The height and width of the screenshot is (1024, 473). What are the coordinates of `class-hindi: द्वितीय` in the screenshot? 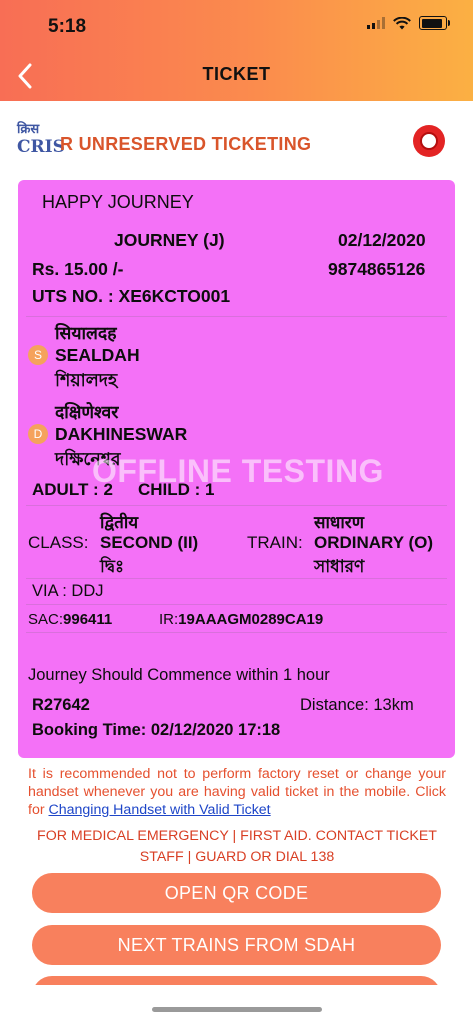 It's located at (119, 523).